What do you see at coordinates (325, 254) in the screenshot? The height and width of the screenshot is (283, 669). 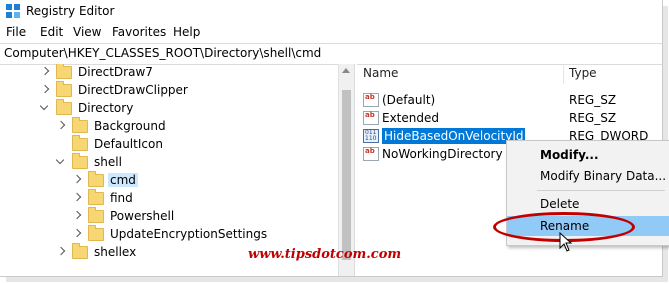 I see `watermark: www.tipsdotcom.com` at bounding box center [325, 254].